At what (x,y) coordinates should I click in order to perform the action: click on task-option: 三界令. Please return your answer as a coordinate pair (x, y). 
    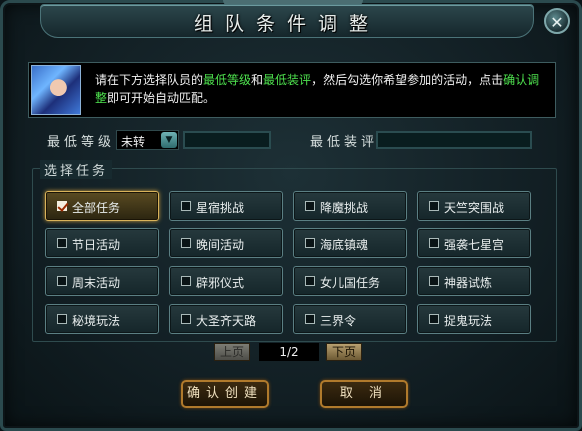
    Looking at the image, I should click on (350, 319).